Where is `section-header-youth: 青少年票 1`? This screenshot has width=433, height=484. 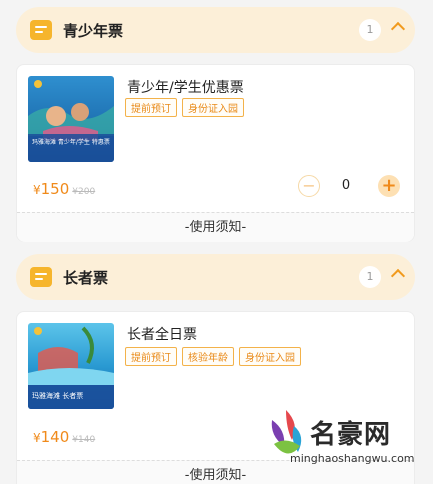 section-header-youth: 青少年票 1 is located at coordinates (215, 30).